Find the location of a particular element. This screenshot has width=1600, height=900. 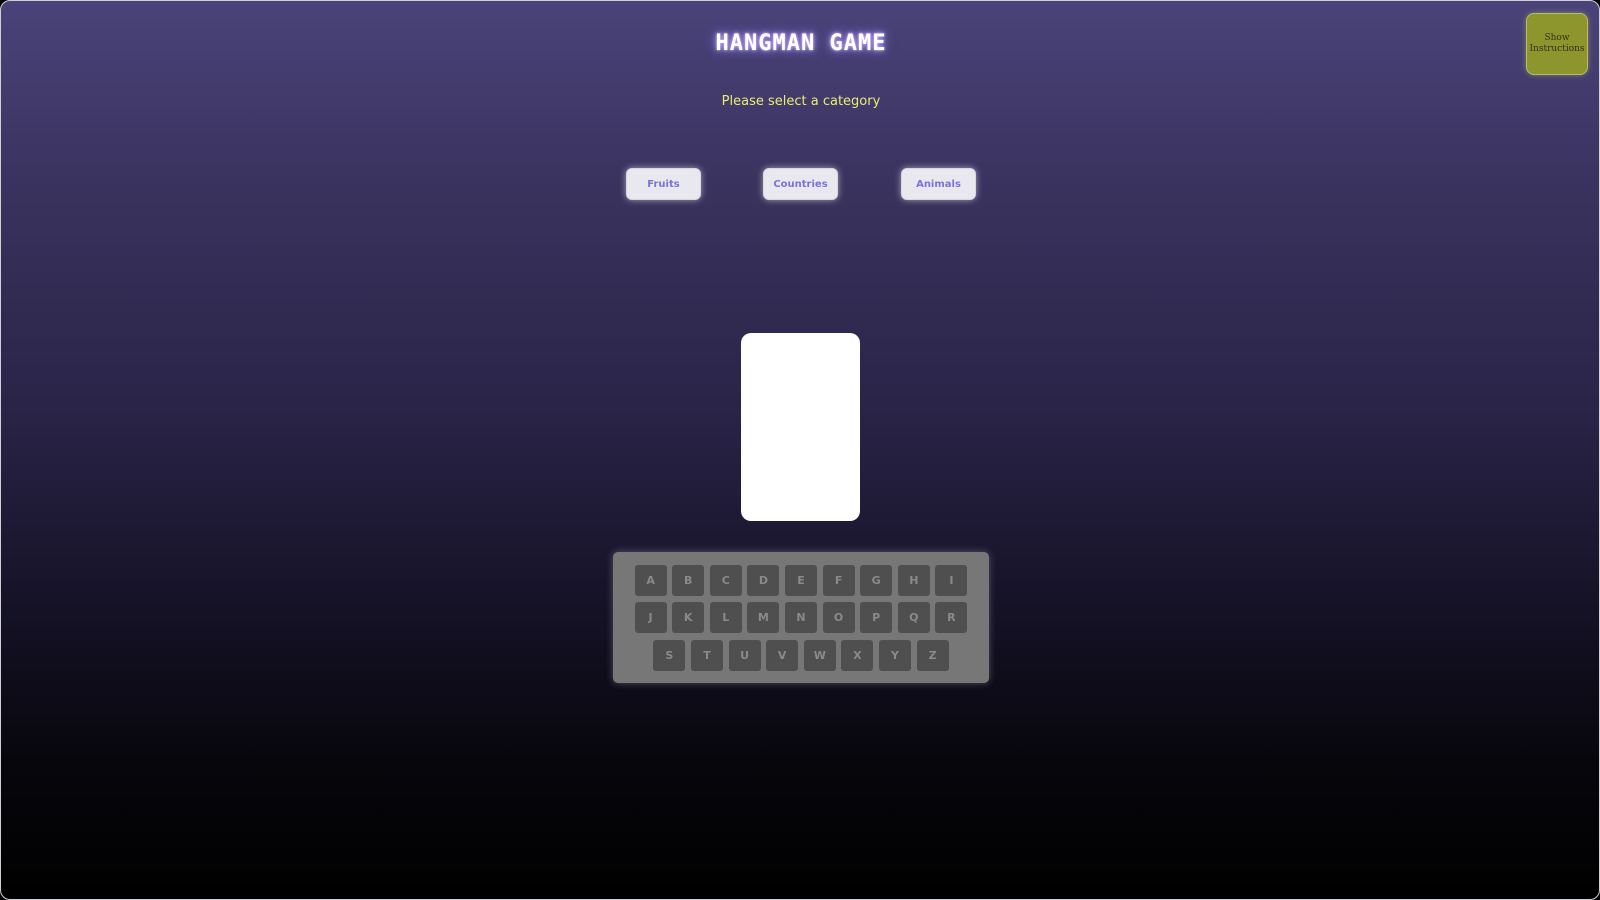

key-t: T is located at coordinates (707, 655).